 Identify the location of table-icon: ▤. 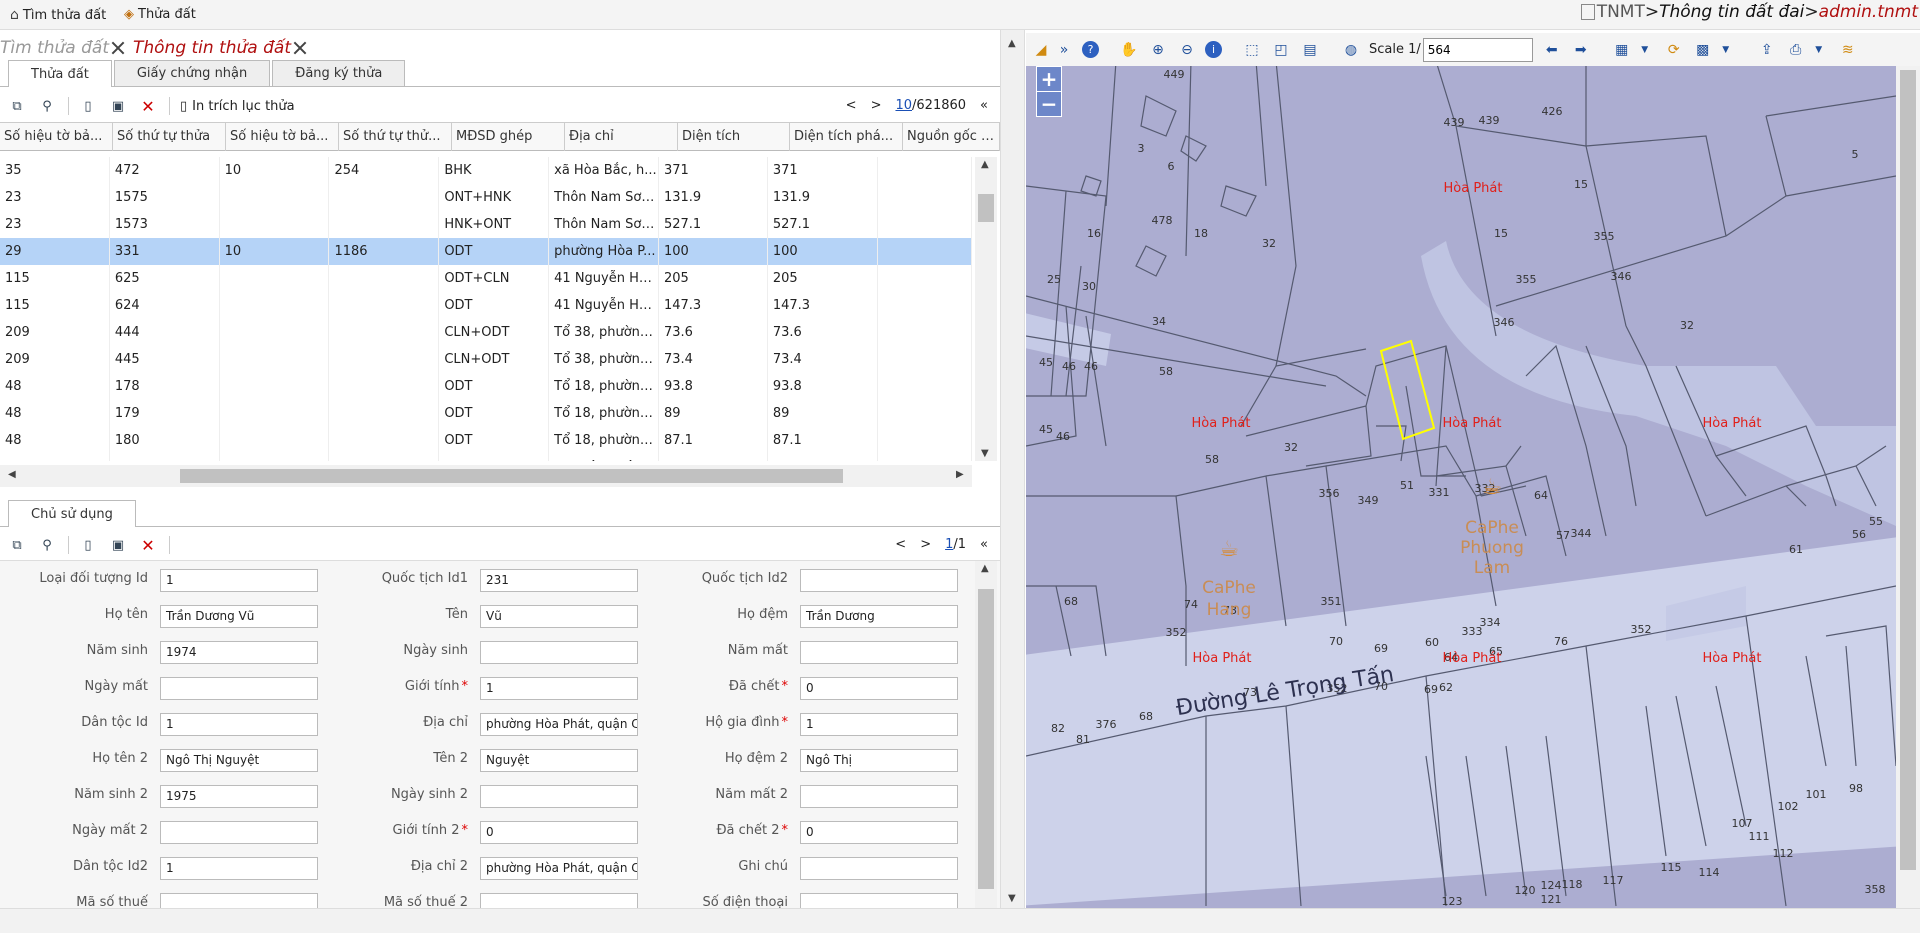
(1310, 50).